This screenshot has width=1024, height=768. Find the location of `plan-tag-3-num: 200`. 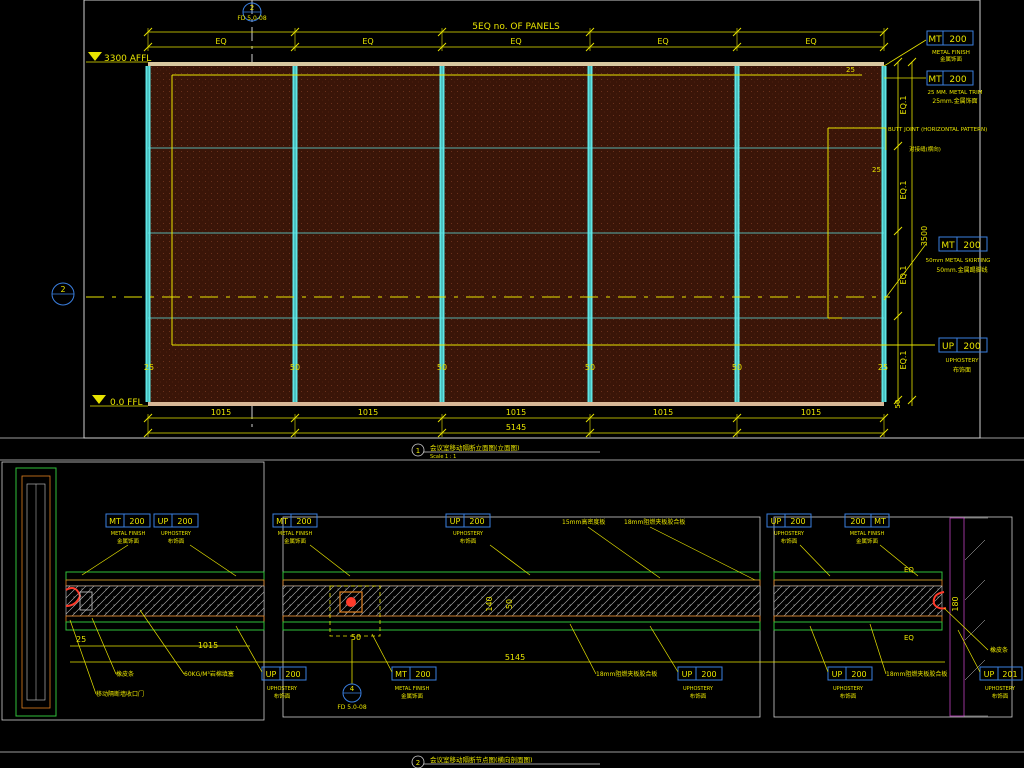

plan-tag-3-num: 200 is located at coordinates (303, 521).